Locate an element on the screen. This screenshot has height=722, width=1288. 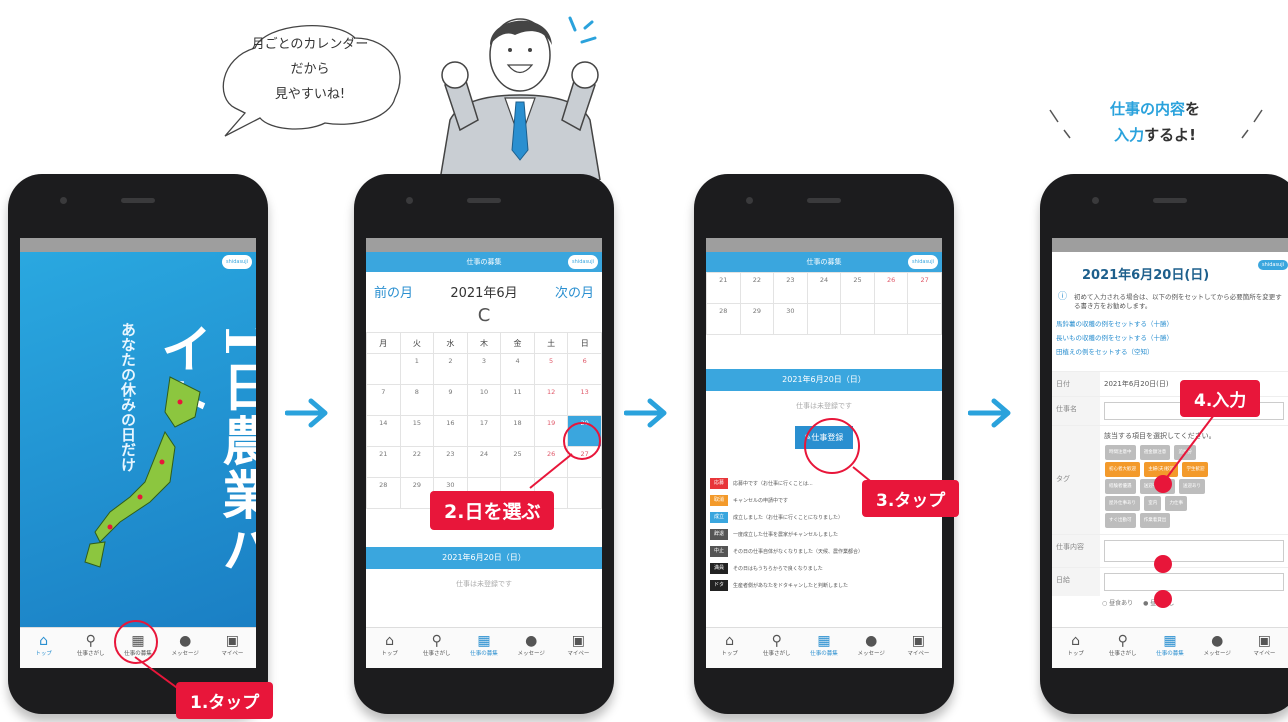
prev-month-link: 前の月 is located at coordinates (393, 291).